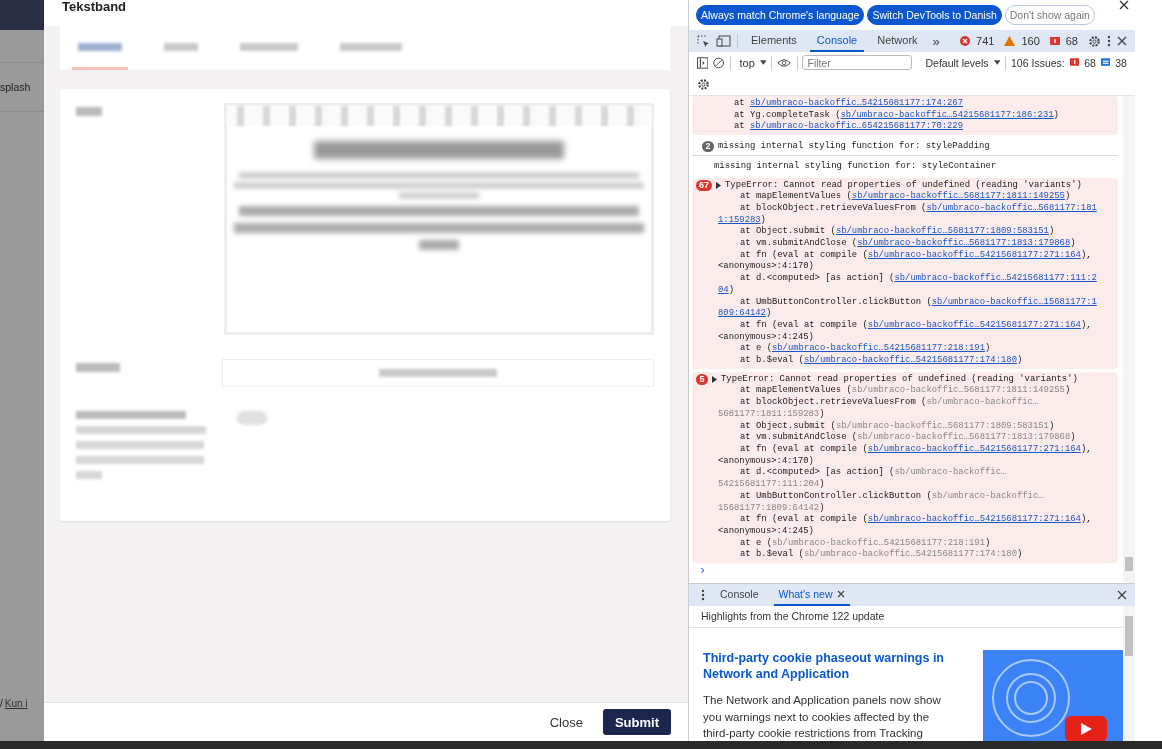  Describe the element at coordinates (805, 594) in the screenshot. I see `tab-label: What's new` at that location.